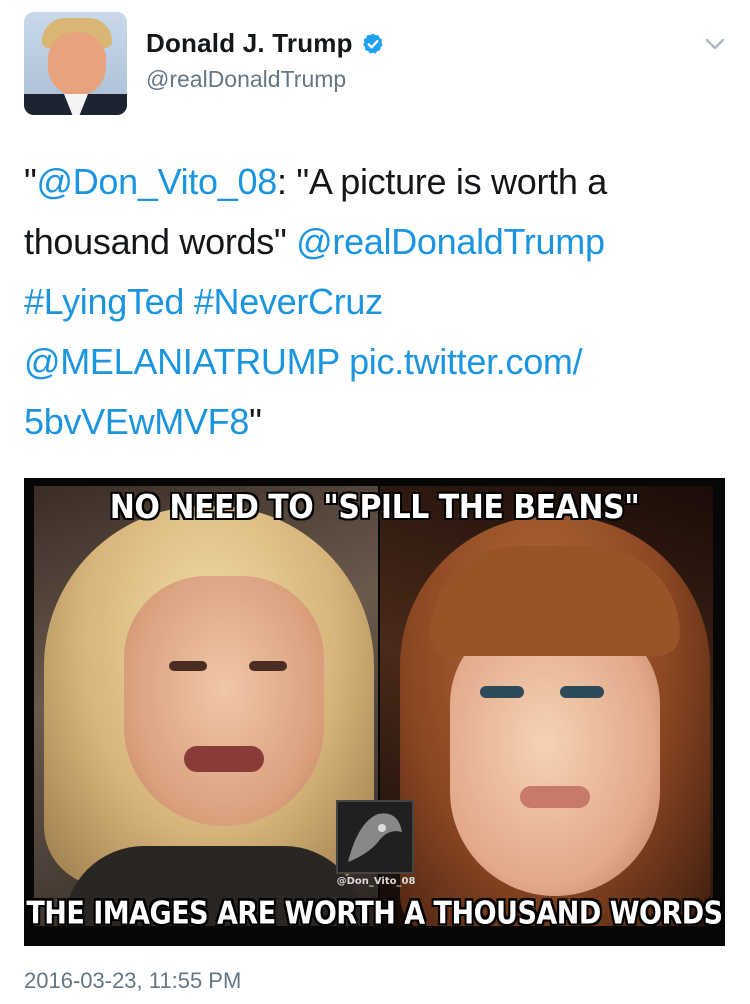  I want to click on name-row: Donald J. Trump, so click(265, 43).